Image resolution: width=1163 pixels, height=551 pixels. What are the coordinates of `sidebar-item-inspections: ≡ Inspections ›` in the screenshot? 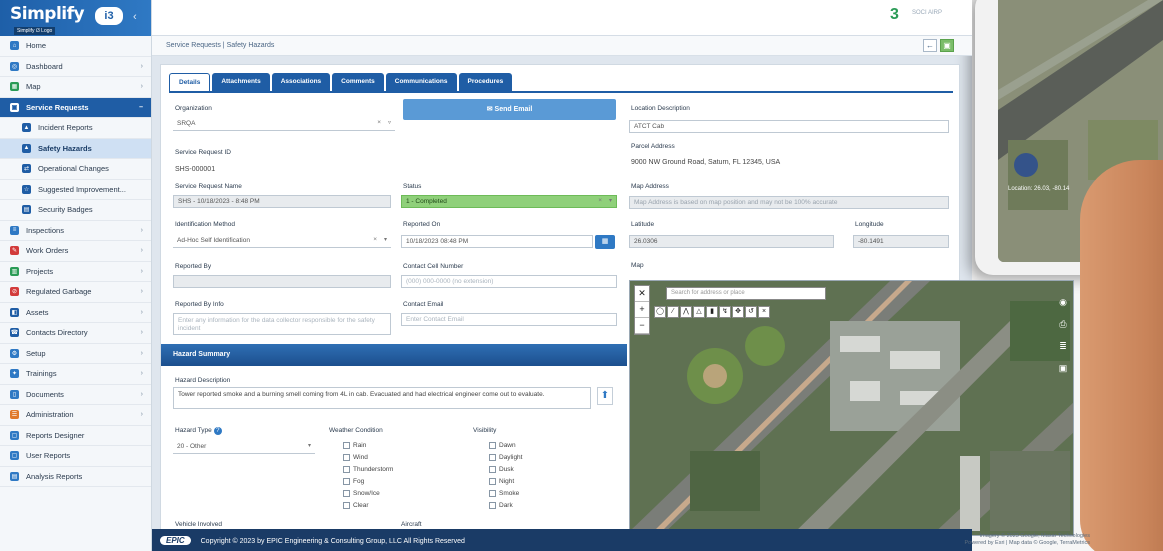 It's located at (75, 231).